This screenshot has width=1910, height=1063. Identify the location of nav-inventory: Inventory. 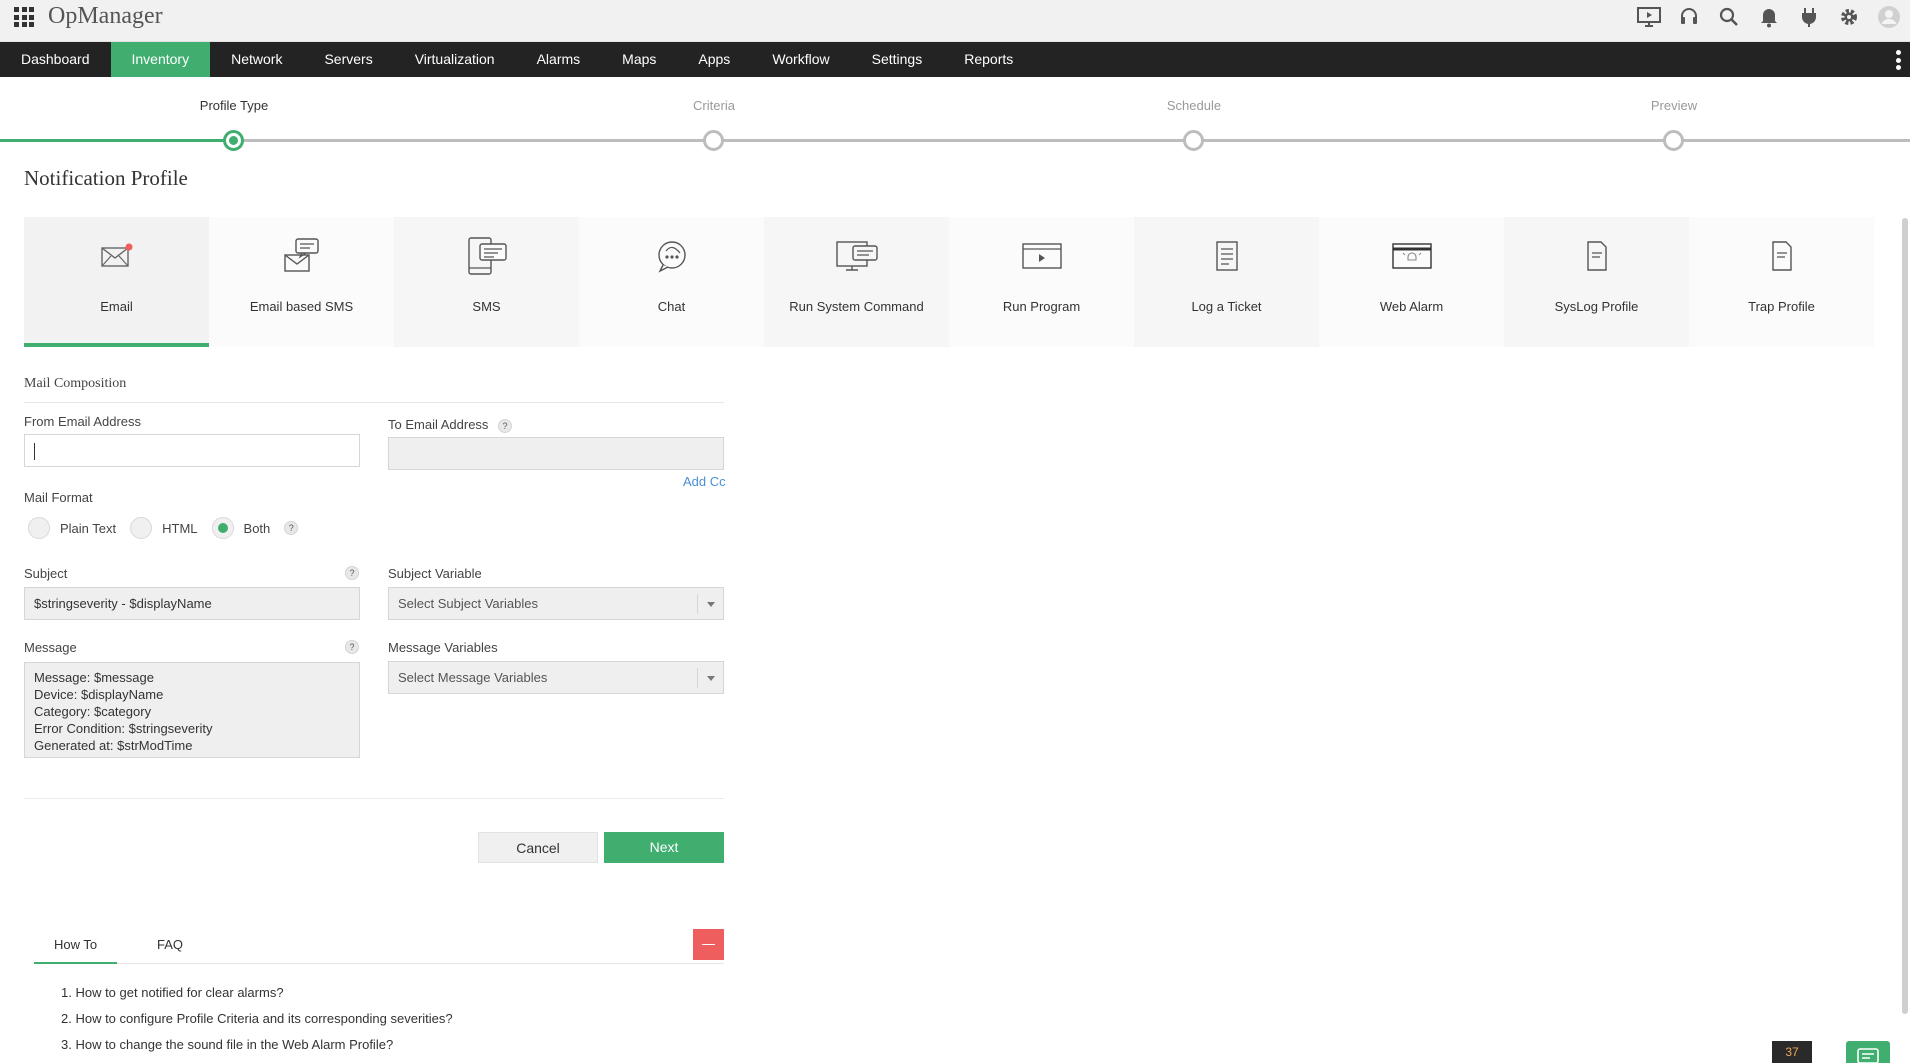
(160, 59).